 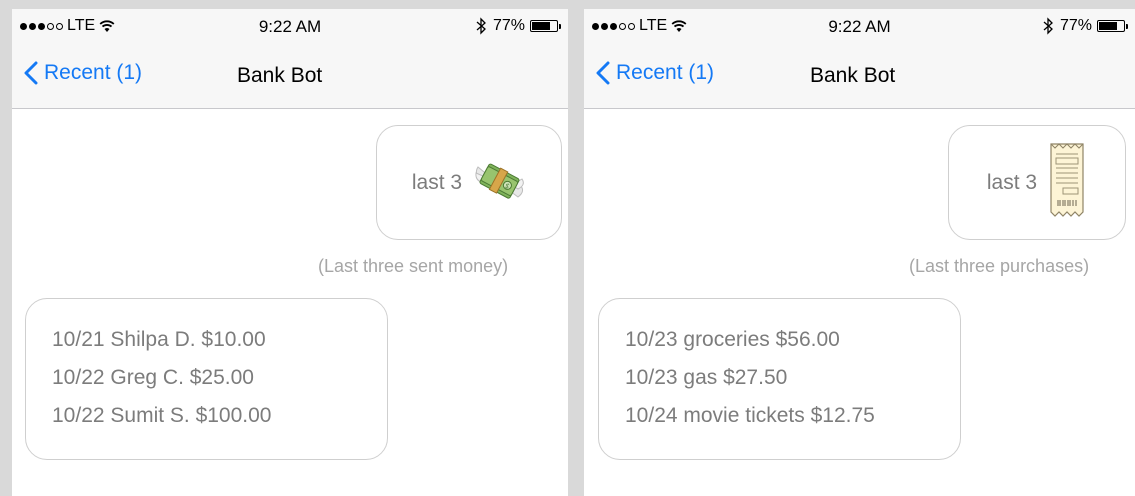 What do you see at coordinates (162, 415) in the screenshot?
I see `transaction-line: 10/22 Sumit S. $100.00` at bounding box center [162, 415].